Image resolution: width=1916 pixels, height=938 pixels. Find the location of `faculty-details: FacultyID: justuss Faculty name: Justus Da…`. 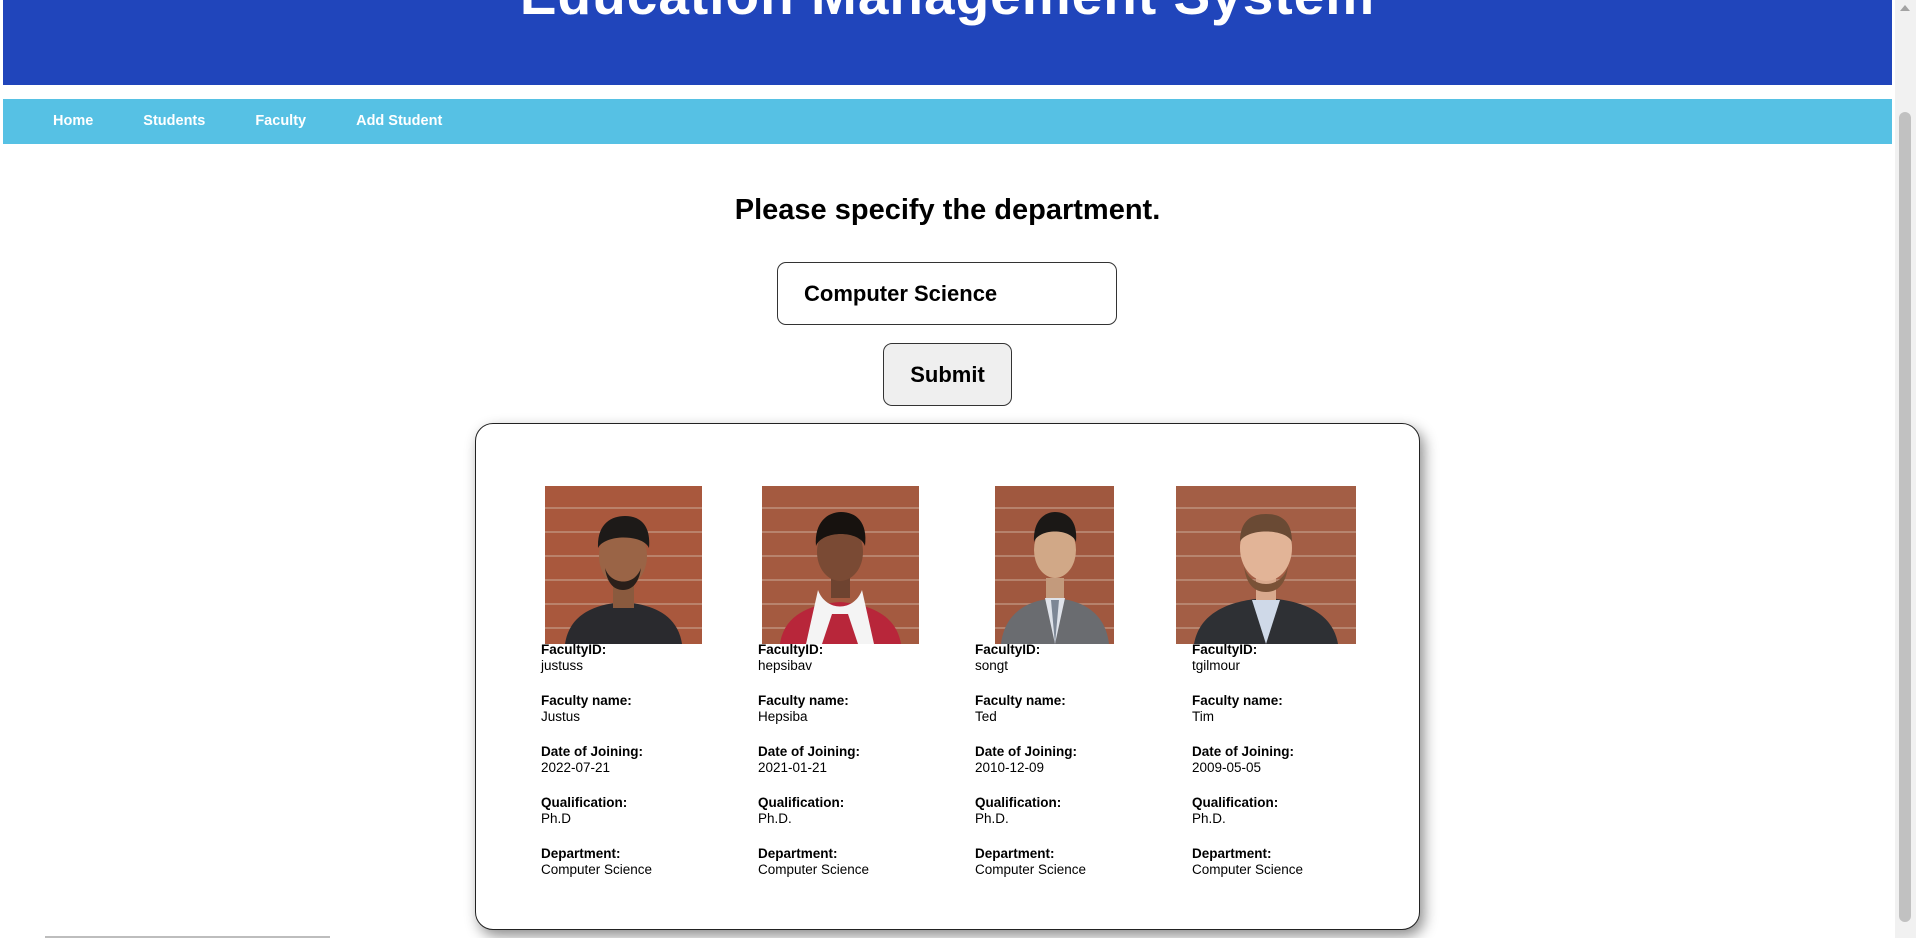

faculty-details: FacultyID: justuss Faculty name: Justus Da… is located at coordinates (641, 769).